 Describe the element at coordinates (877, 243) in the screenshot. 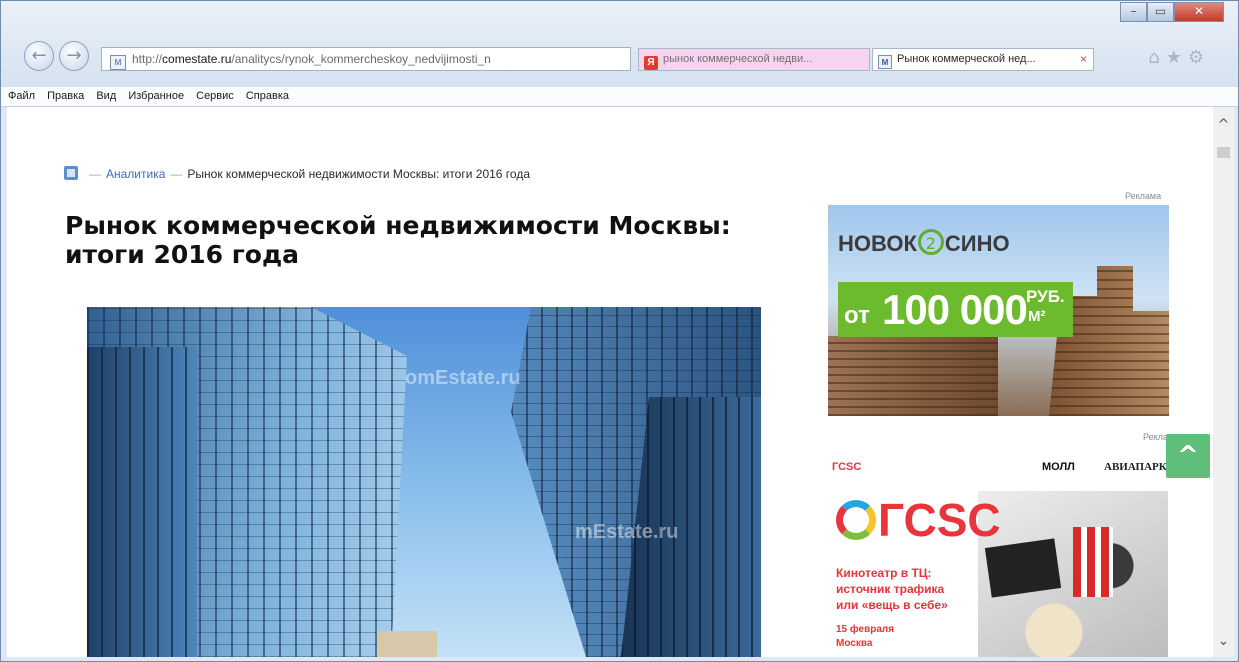

I see `ad-logo-left: НОВОК` at that location.